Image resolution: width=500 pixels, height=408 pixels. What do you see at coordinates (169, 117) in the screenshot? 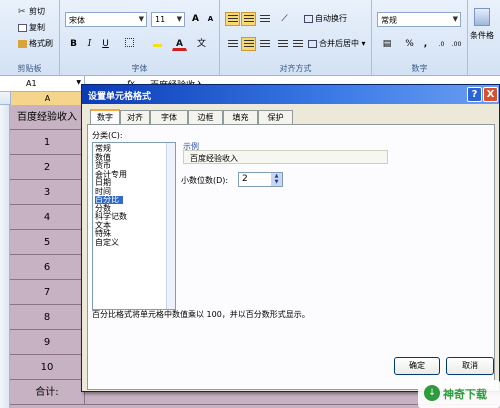
I see `tab-font: 字体` at bounding box center [169, 117].